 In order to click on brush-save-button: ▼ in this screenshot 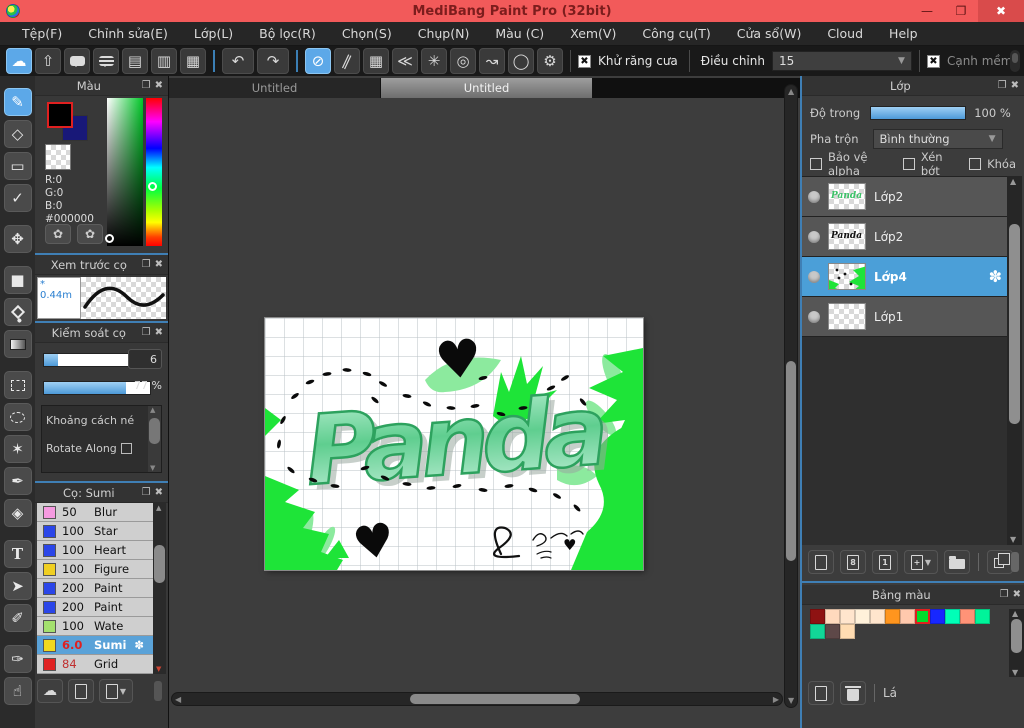, I will do `click(116, 691)`.